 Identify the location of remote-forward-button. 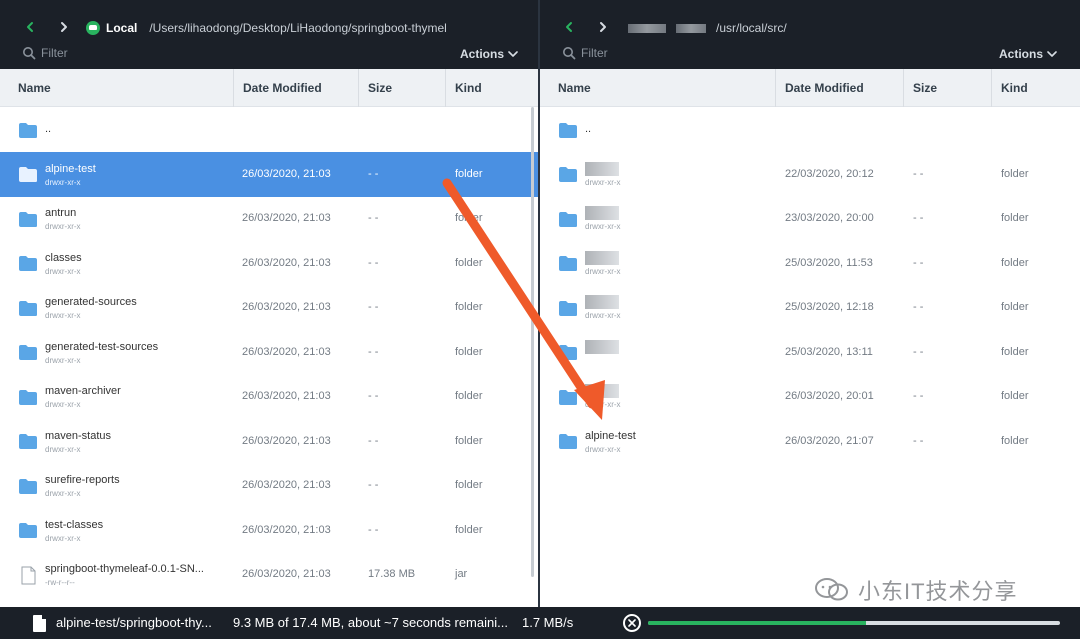
(603, 27).